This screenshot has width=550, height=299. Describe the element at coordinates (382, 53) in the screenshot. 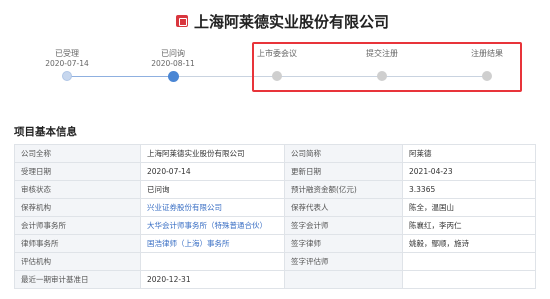

I see `step-label: 提交注册` at that location.